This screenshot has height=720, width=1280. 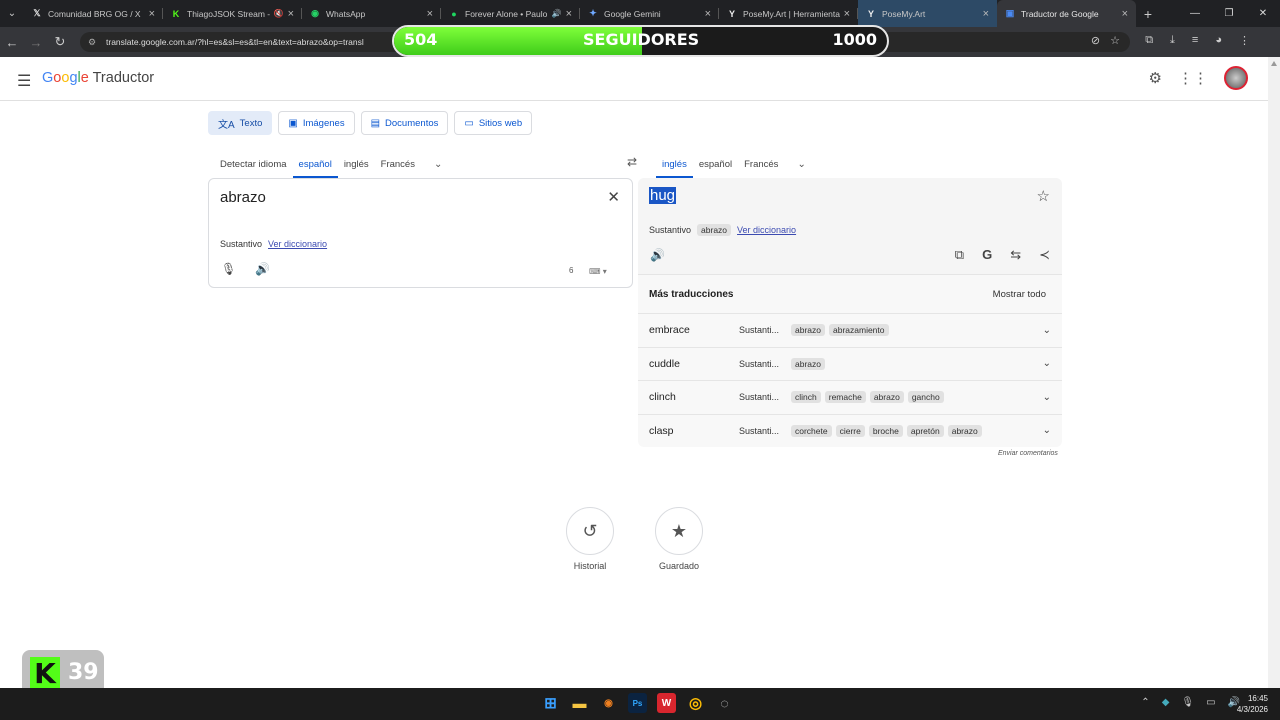 I want to click on source-listen-icon: 🔊, so click(x=262, y=269).